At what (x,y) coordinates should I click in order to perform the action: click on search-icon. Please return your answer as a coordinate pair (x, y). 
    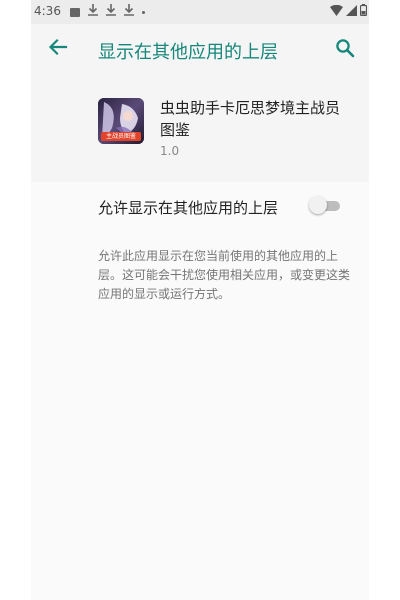
    Looking at the image, I should click on (345, 48).